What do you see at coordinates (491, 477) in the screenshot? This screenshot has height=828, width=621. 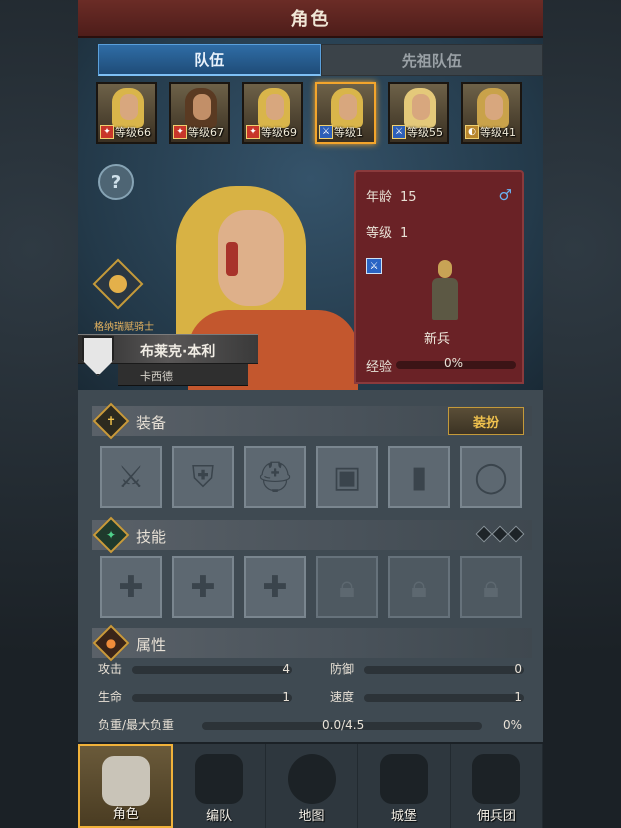 I see `ring-slot-icon: ◯` at bounding box center [491, 477].